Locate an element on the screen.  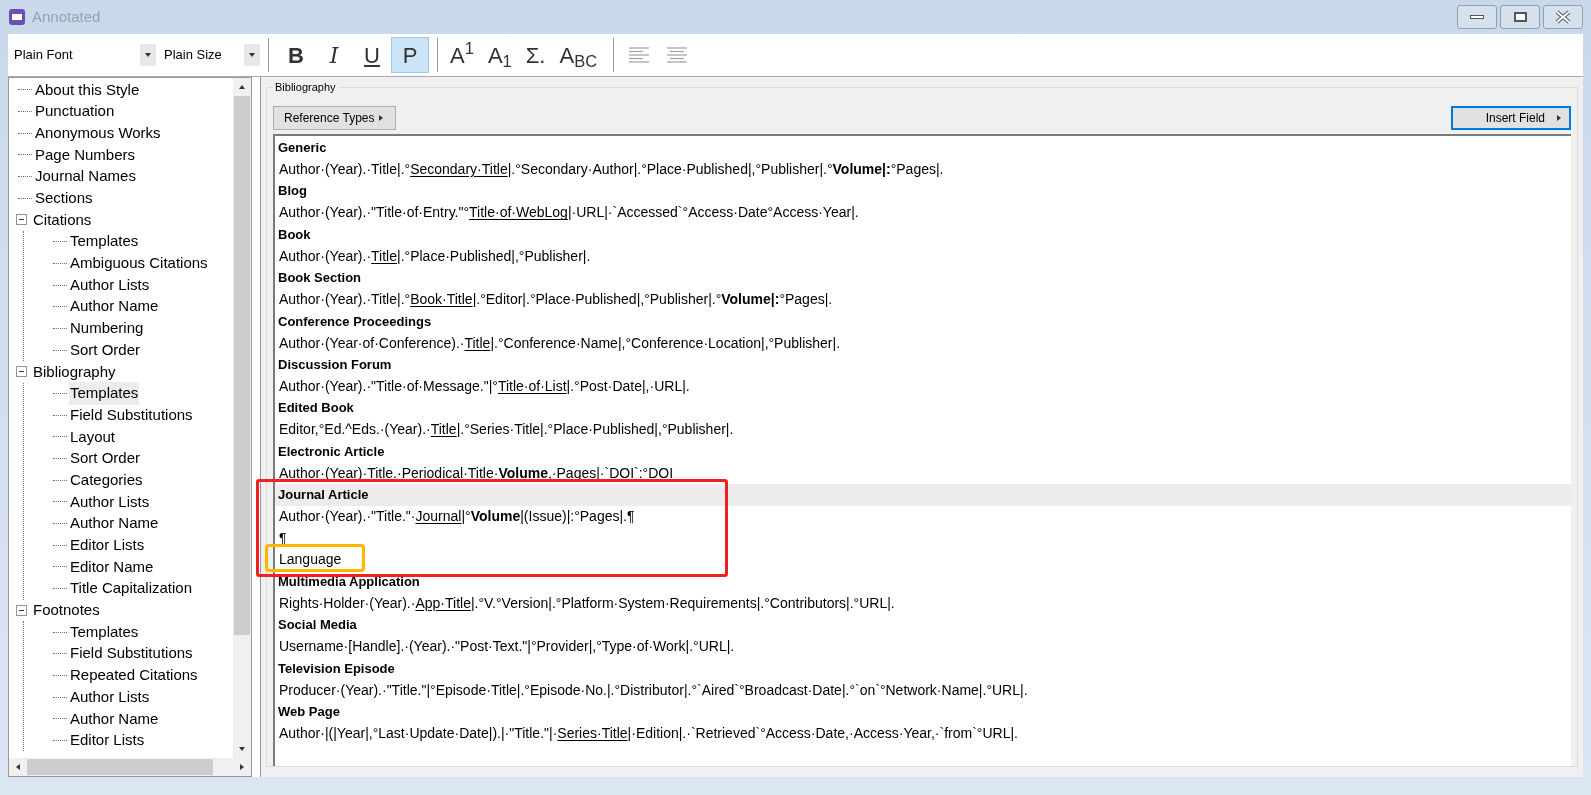
tree-item: Title Capitalization is located at coordinates (131, 588).